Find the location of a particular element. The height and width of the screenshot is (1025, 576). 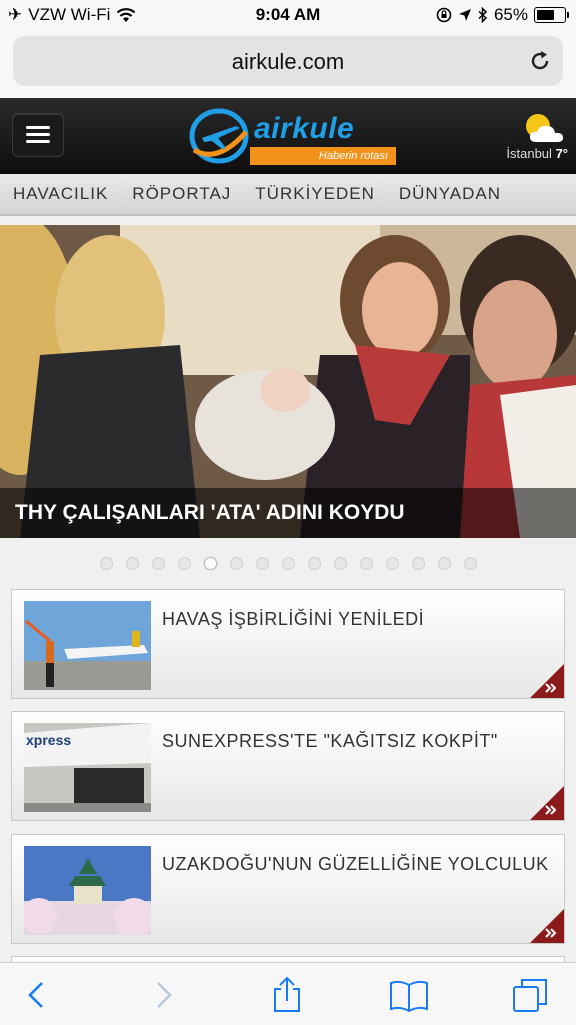

logo-text: airkule is located at coordinates (304, 128).